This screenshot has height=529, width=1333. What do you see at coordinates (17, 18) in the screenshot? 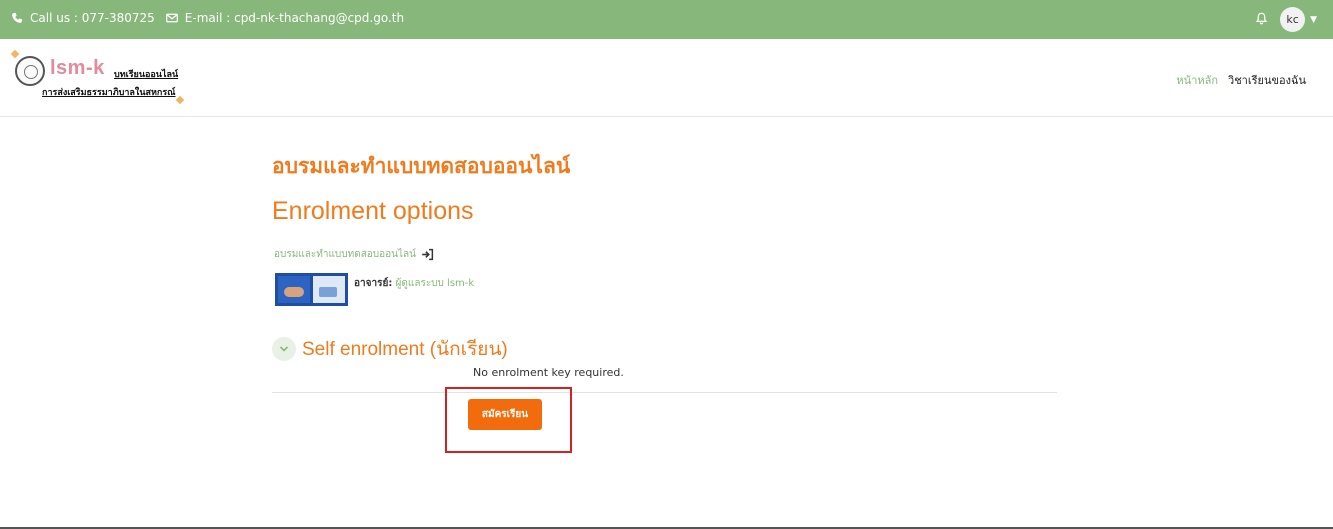
I see `phone-icon` at bounding box center [17, 18].